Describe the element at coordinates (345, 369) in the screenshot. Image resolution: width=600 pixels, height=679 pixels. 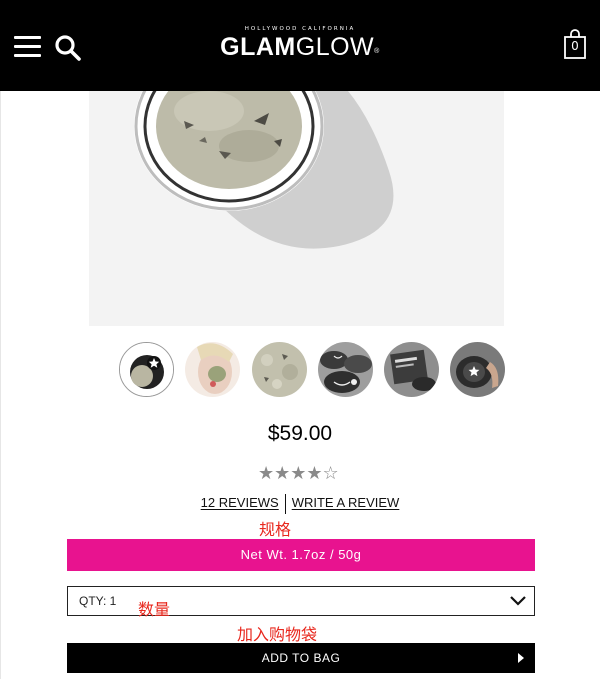
I see `thumbnail-jars-grouped` at that location.